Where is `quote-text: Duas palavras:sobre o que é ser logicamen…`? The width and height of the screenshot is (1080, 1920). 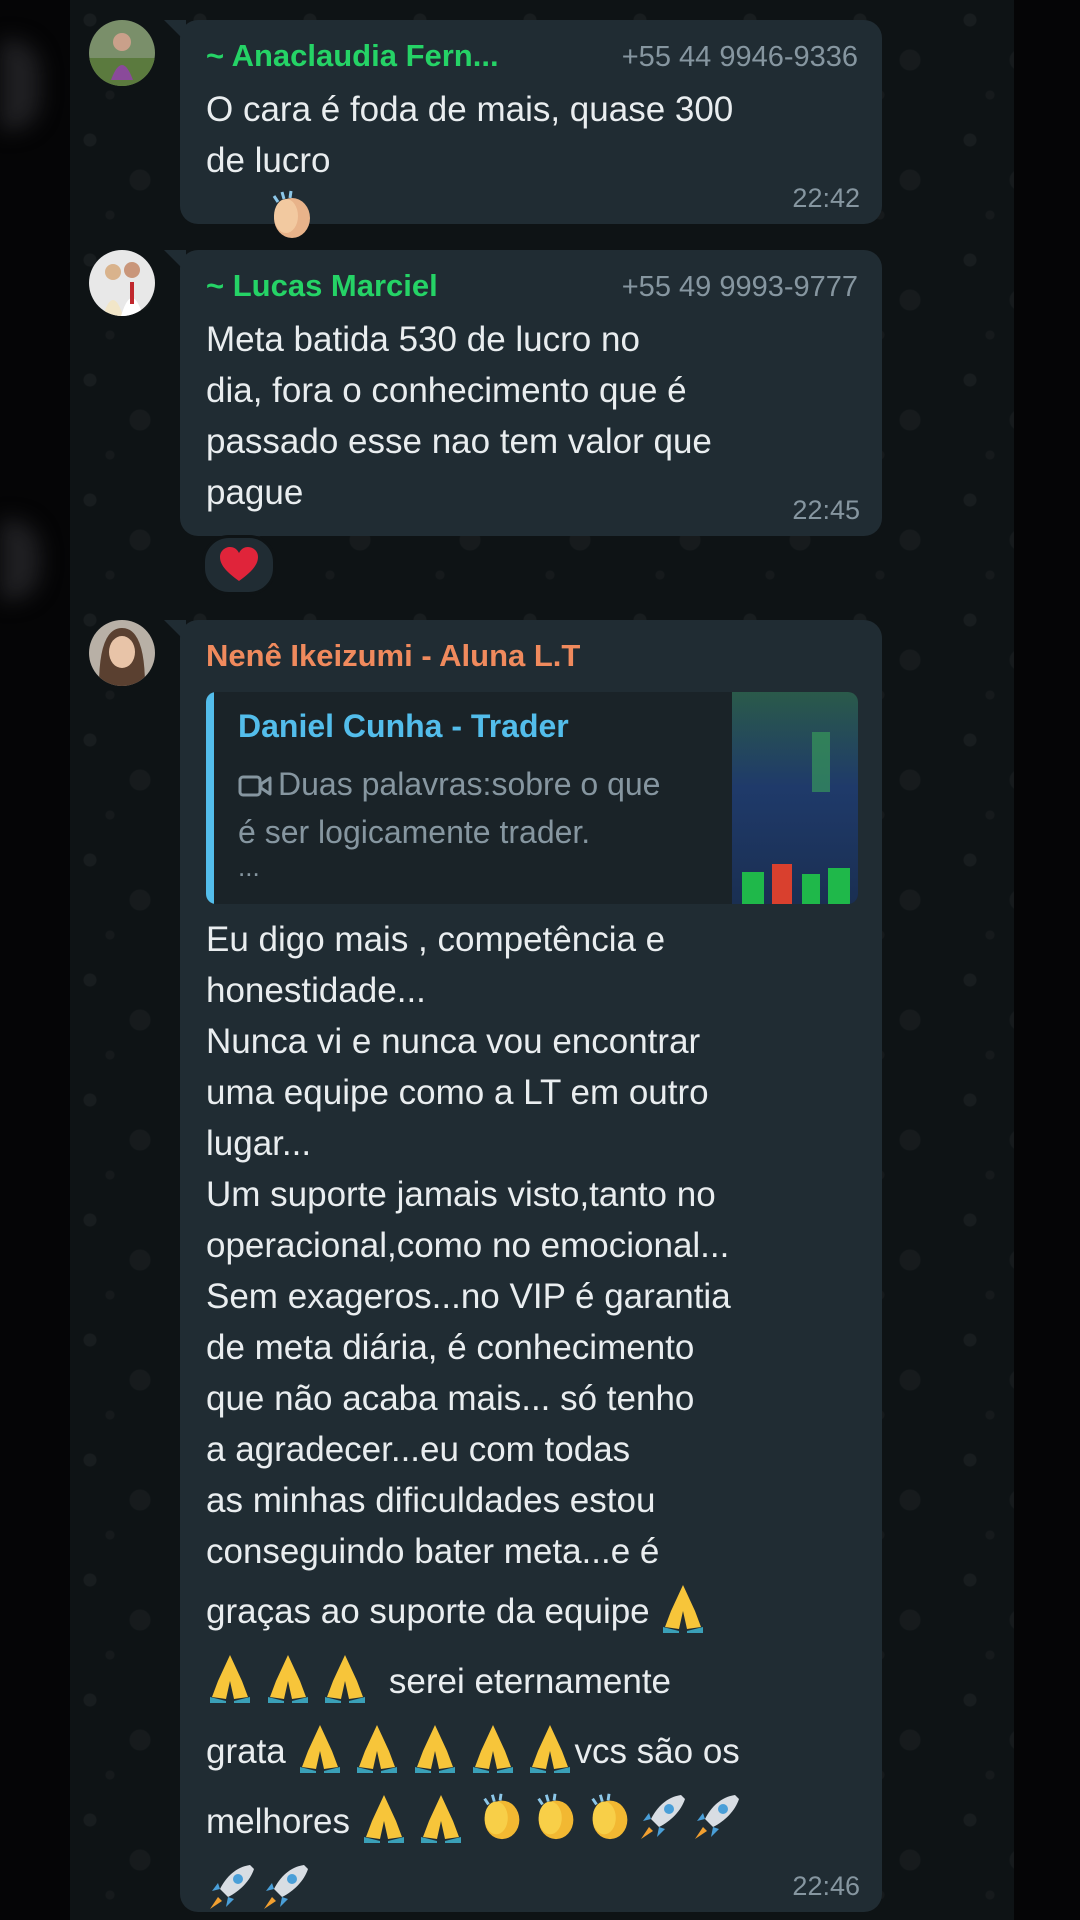
quote-text: Duas palavras:sobre o que é ser logicamen… is located at coordinates (488, 808).